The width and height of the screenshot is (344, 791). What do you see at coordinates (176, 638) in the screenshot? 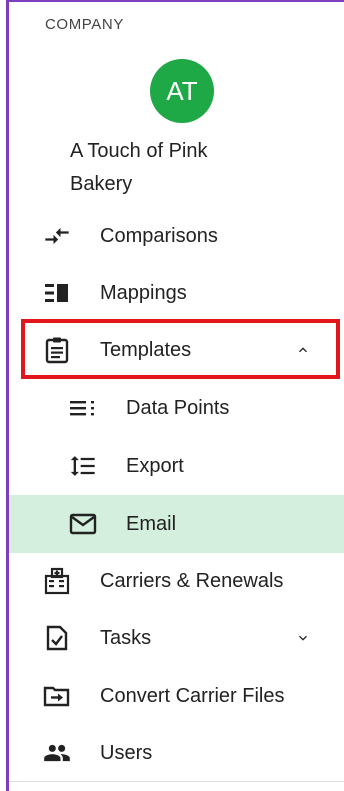
I see `nav-item-tasks: Tasks` at bounding box center [176, 638].